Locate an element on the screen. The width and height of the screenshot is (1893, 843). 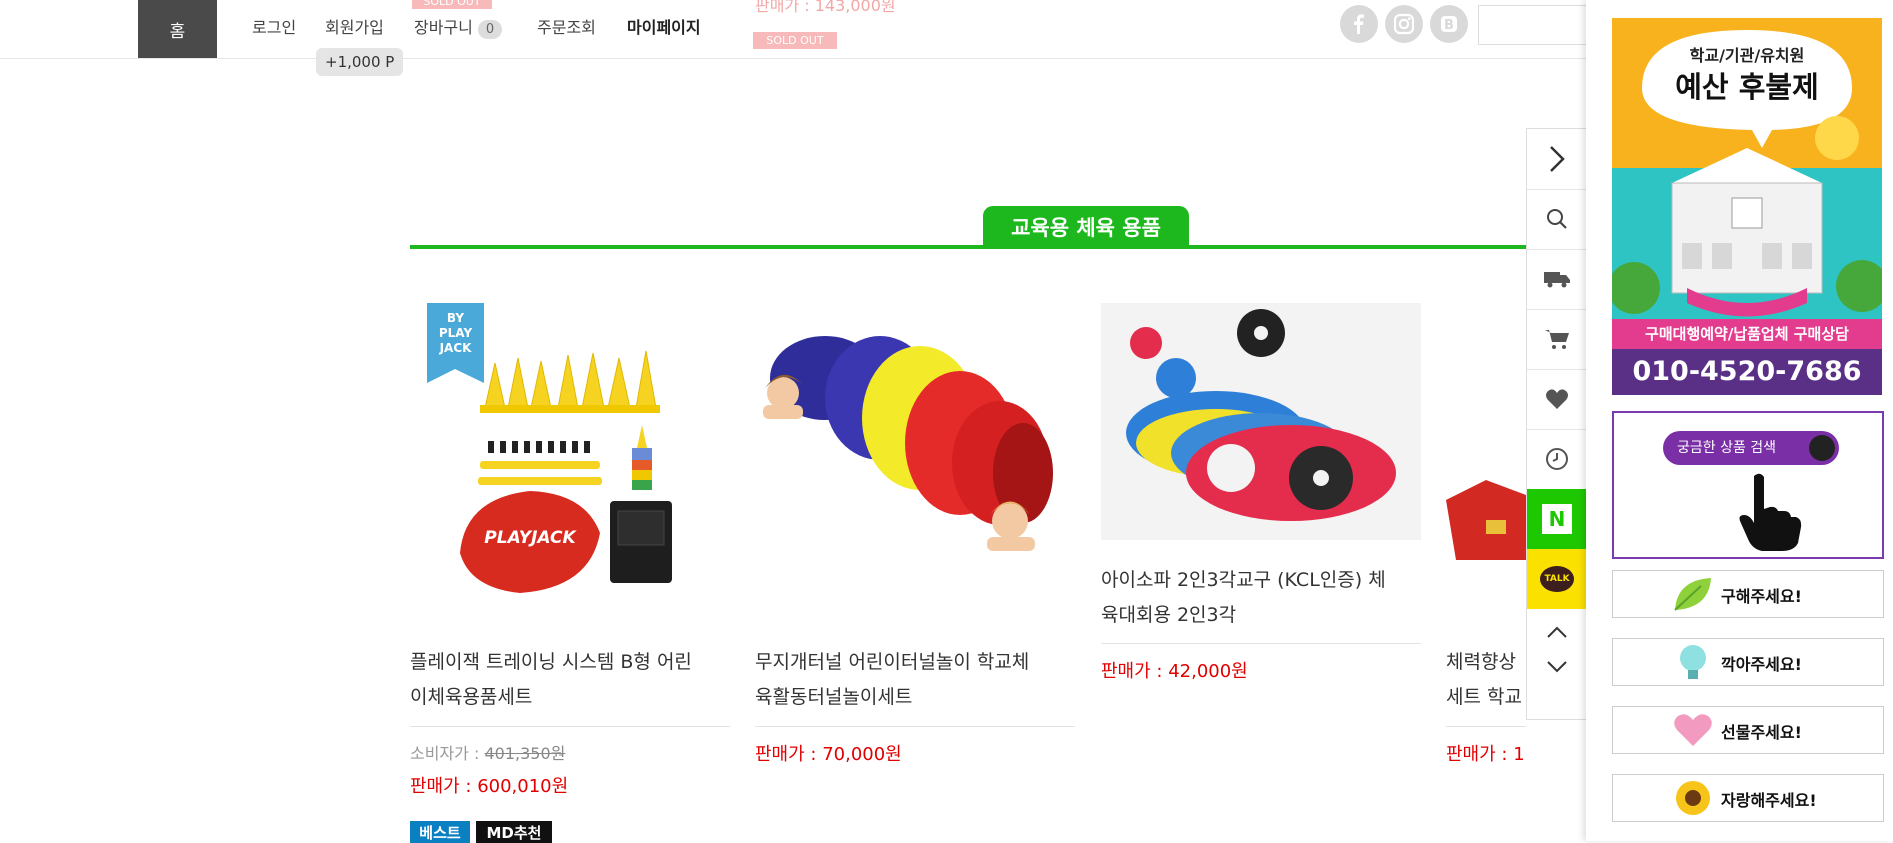
quick-menu-bar: N TALK is located at coordinates (1557, 424).